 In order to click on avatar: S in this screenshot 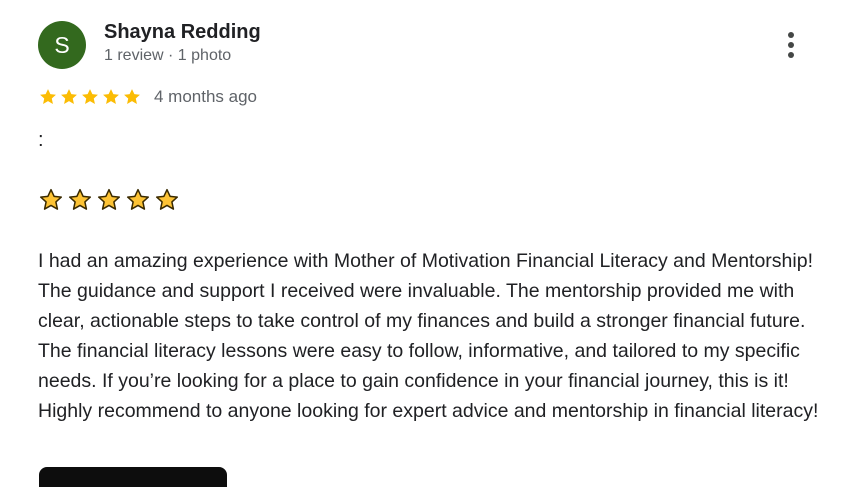, I will do `click(62, 45)`.